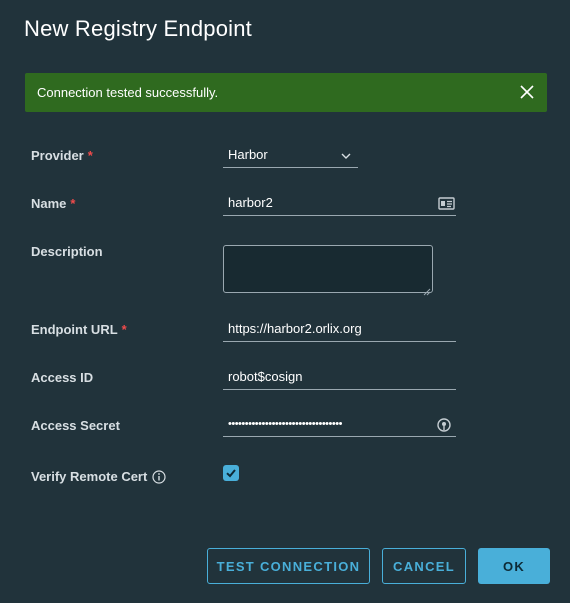 Image resolution: width=570 pixels, height=603 pixels. What do you see at coordinates (250, 202) in the screenshot?
I see `name-value: harbor2` at bounding box center [250, 202].